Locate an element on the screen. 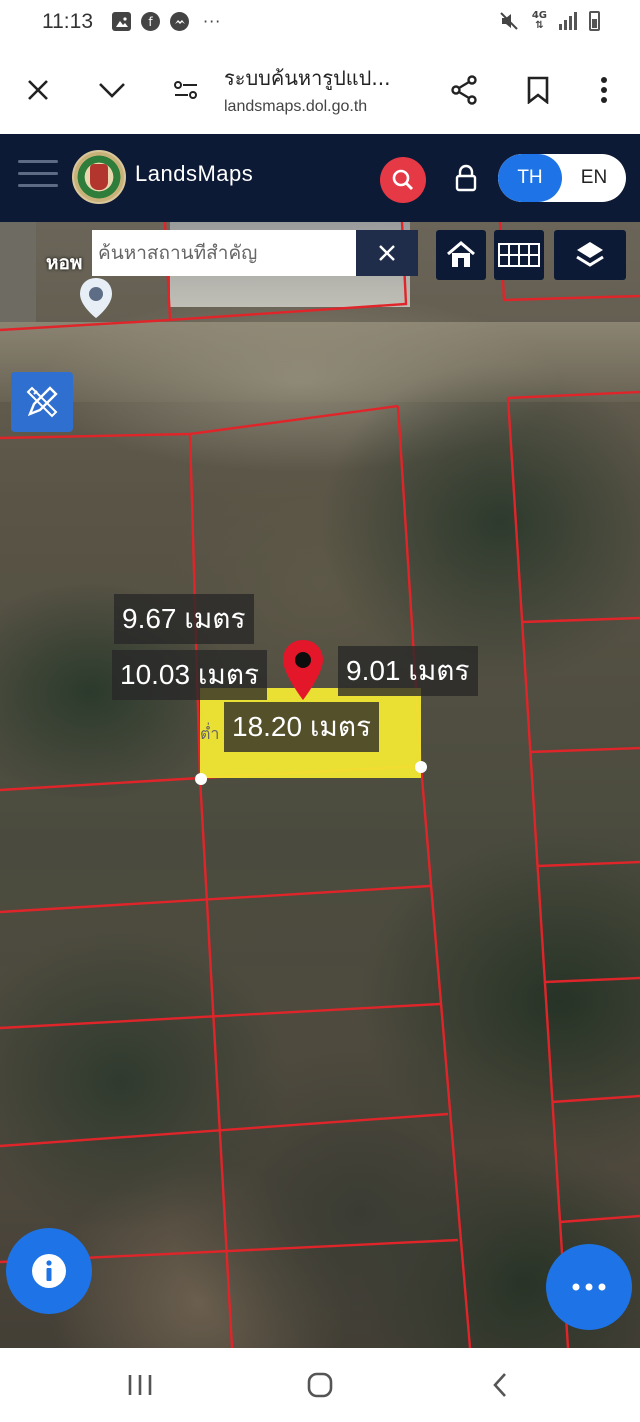 The image size is (640, 1422). site-settings-icon is located at coordinates (185, 90).